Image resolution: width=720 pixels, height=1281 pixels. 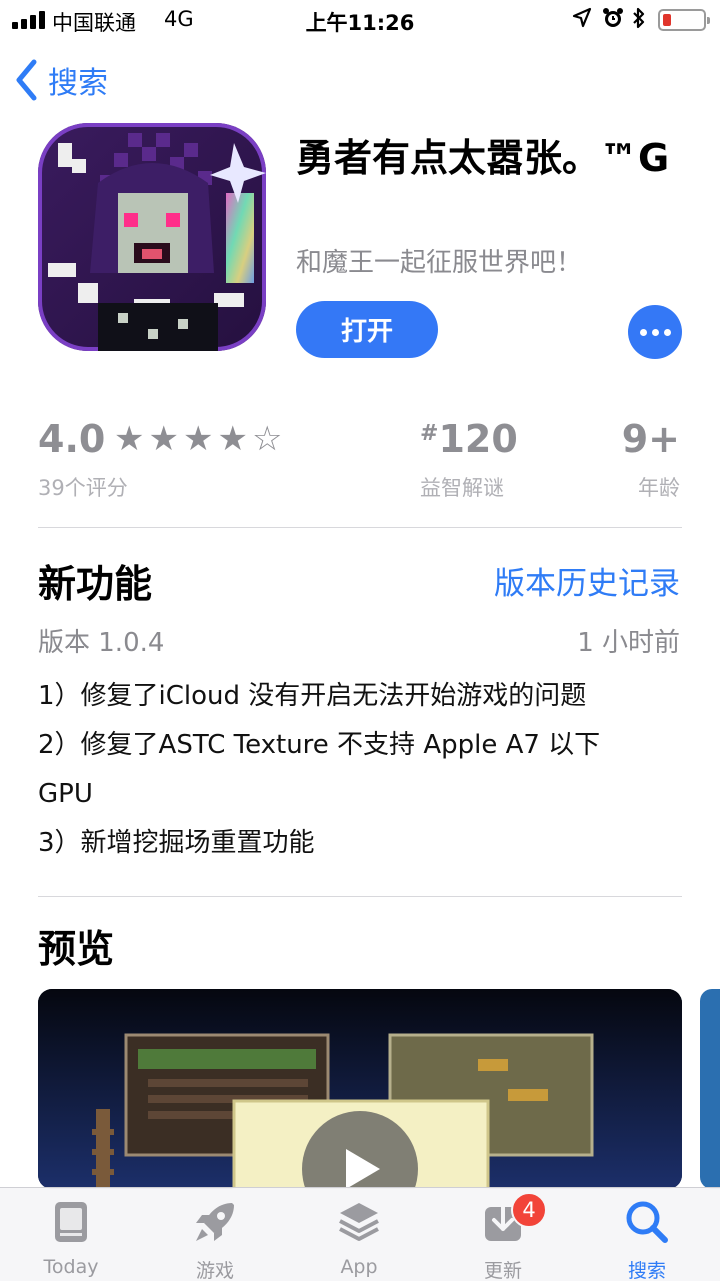 I want to click on open-button: 打开, so click(x=367, y=329).